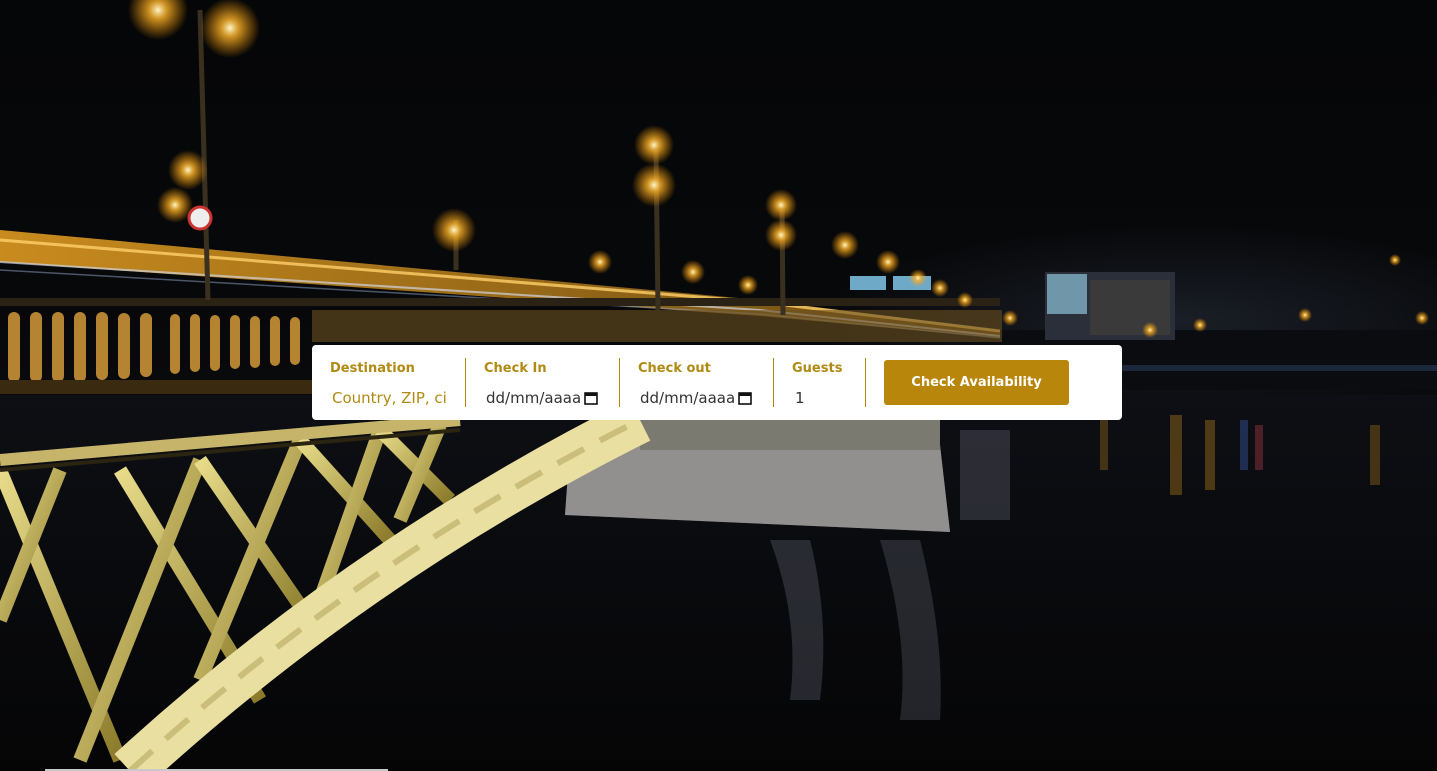 The width and height of the screenshot is (1437, 771). Describe the element at coordinates (697, 382) in the screenshot. I see `checkout-field: Check out dd/mm/aaaa` at that location.